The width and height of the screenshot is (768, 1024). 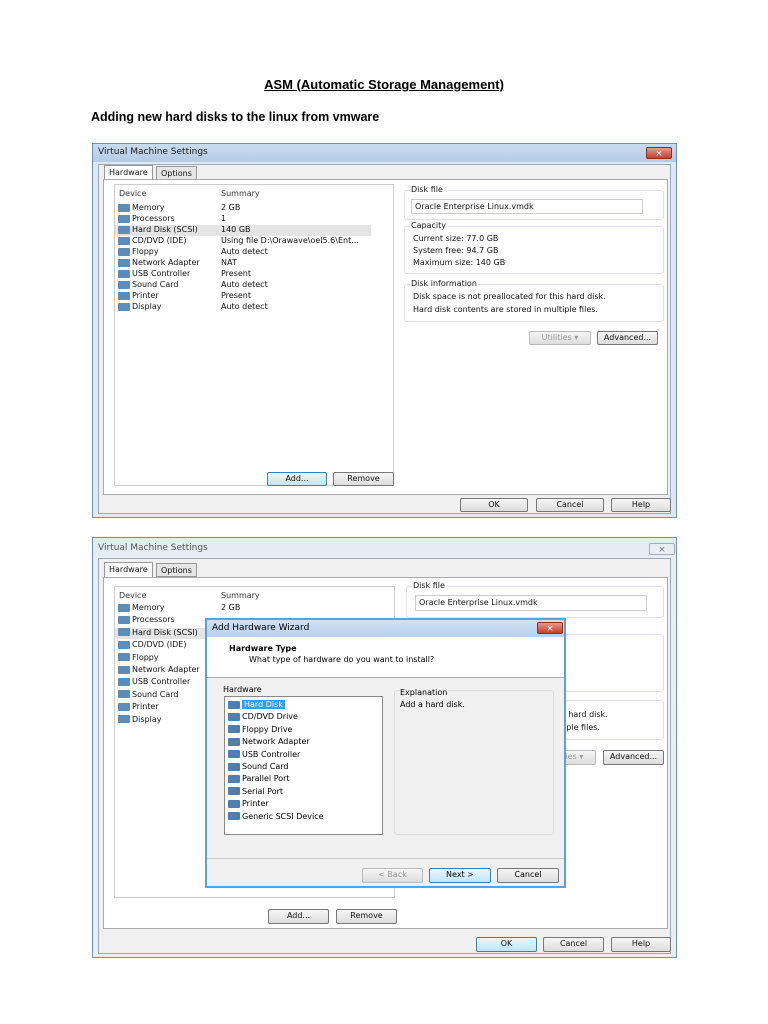 I want to click on hardware-type-item: Parallel Port, so click(x=259, y=780).